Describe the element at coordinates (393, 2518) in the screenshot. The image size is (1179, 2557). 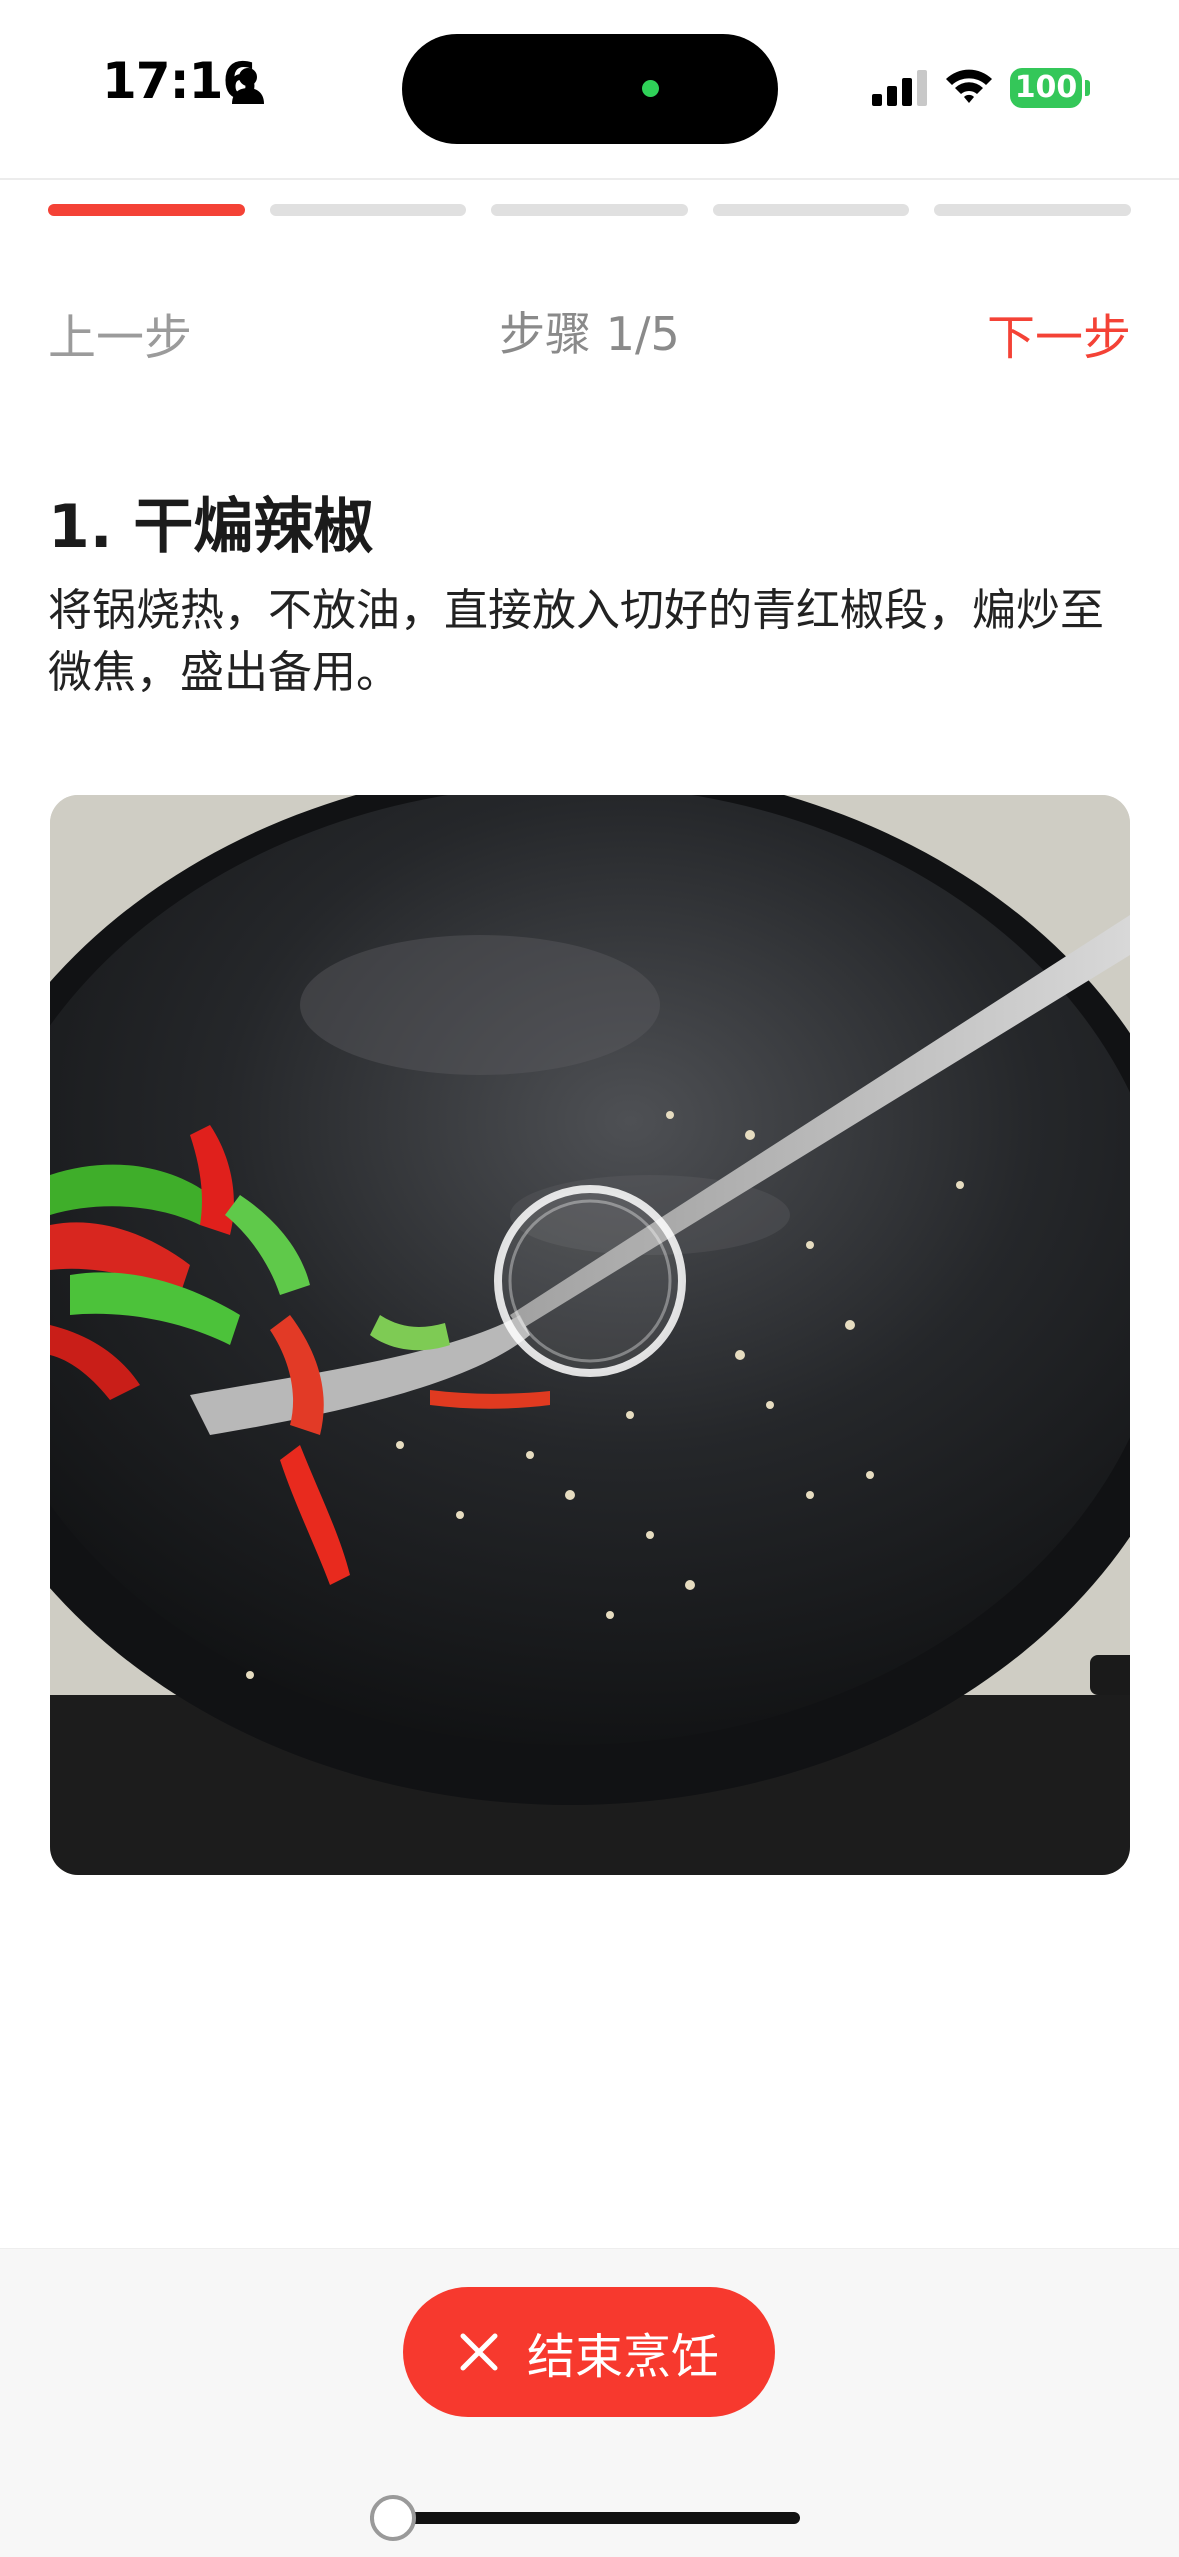
I see `assistive-touch-button` at that location.